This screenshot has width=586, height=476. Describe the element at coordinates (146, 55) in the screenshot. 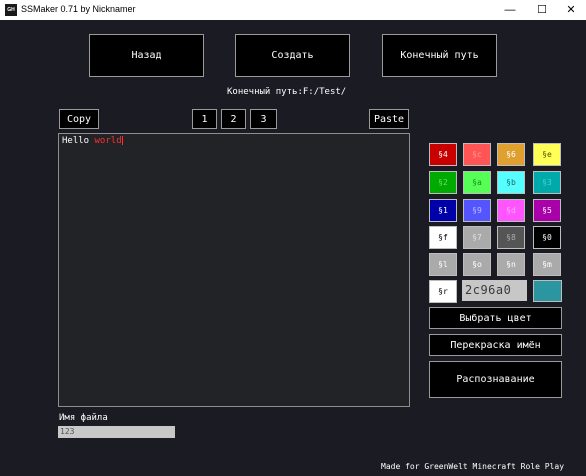

I see `back-button: Назад` at that location.